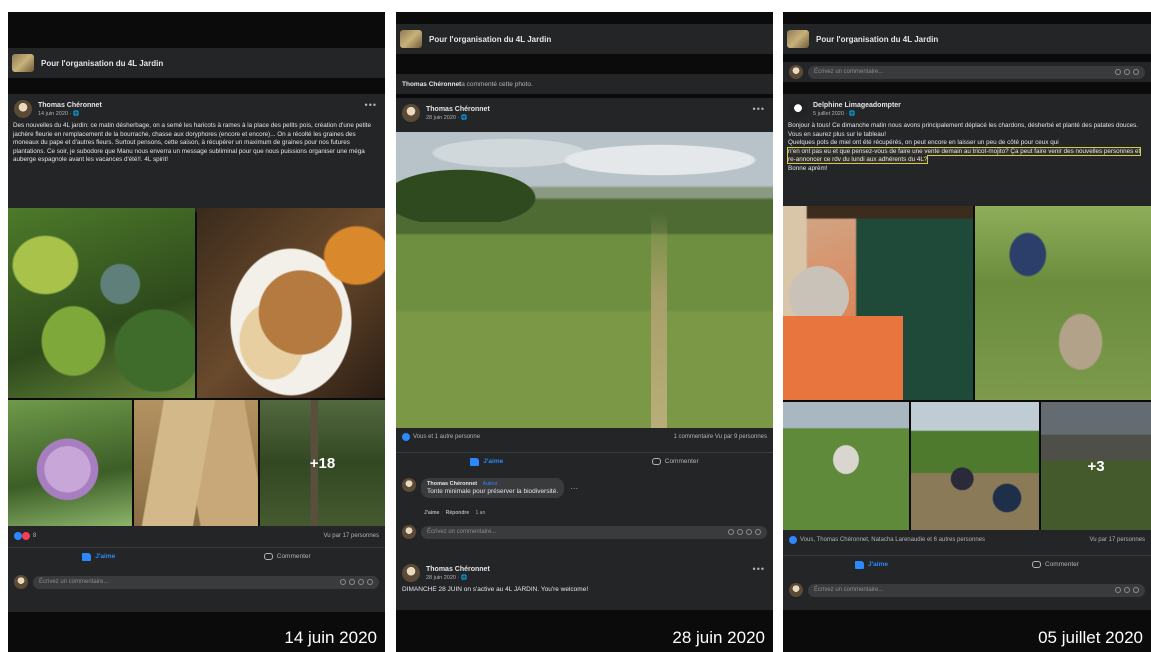  Describe the element at coordinates (431, 84) in the screenshot. I see `notice-author: Thomas Chéronnet` at that location.